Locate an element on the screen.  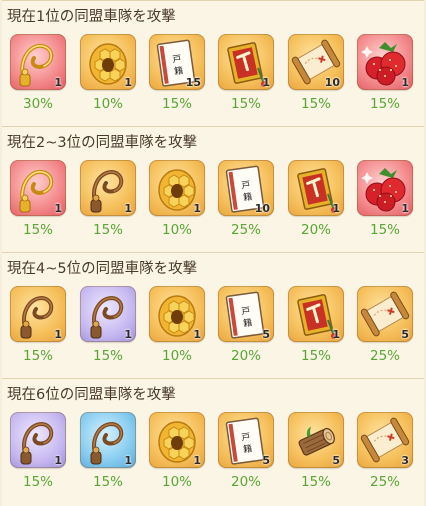
reward-item: 5 25% is located at coordinates (385, 325).